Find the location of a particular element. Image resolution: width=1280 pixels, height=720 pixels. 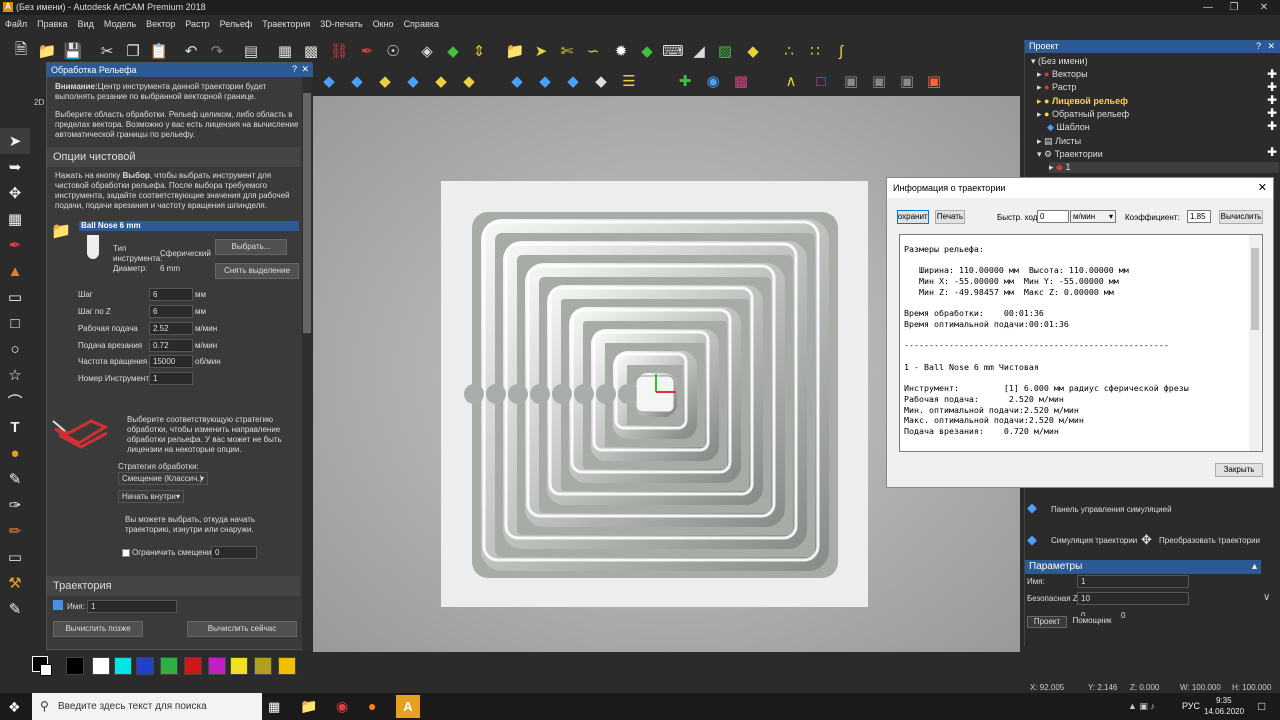

swatch-olive is located at coordinates (263, 666).